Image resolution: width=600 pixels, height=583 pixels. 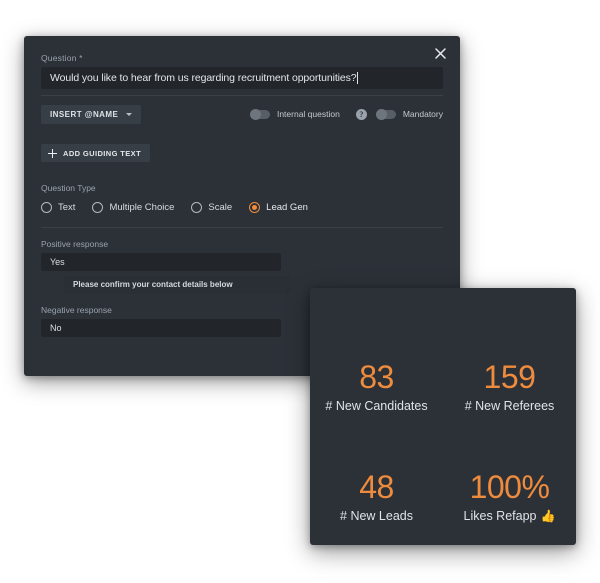 What do you see at coordinates (242, 207) in the screenshot?
I see `question-type-radio-group: Text Multiple Choice Scale Lead Gen` at bounding box center [242, 207].